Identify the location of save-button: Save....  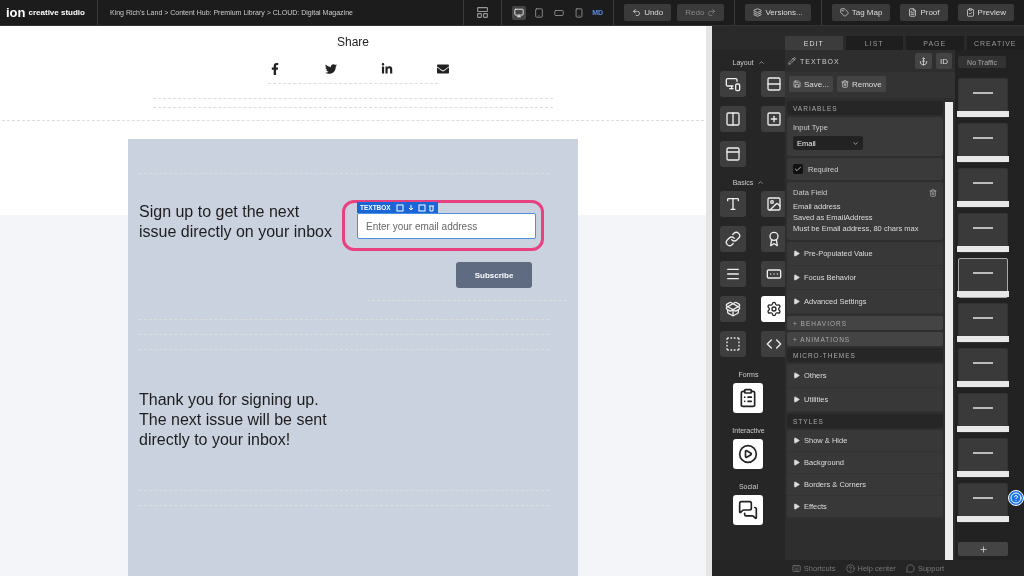
(811, 84).